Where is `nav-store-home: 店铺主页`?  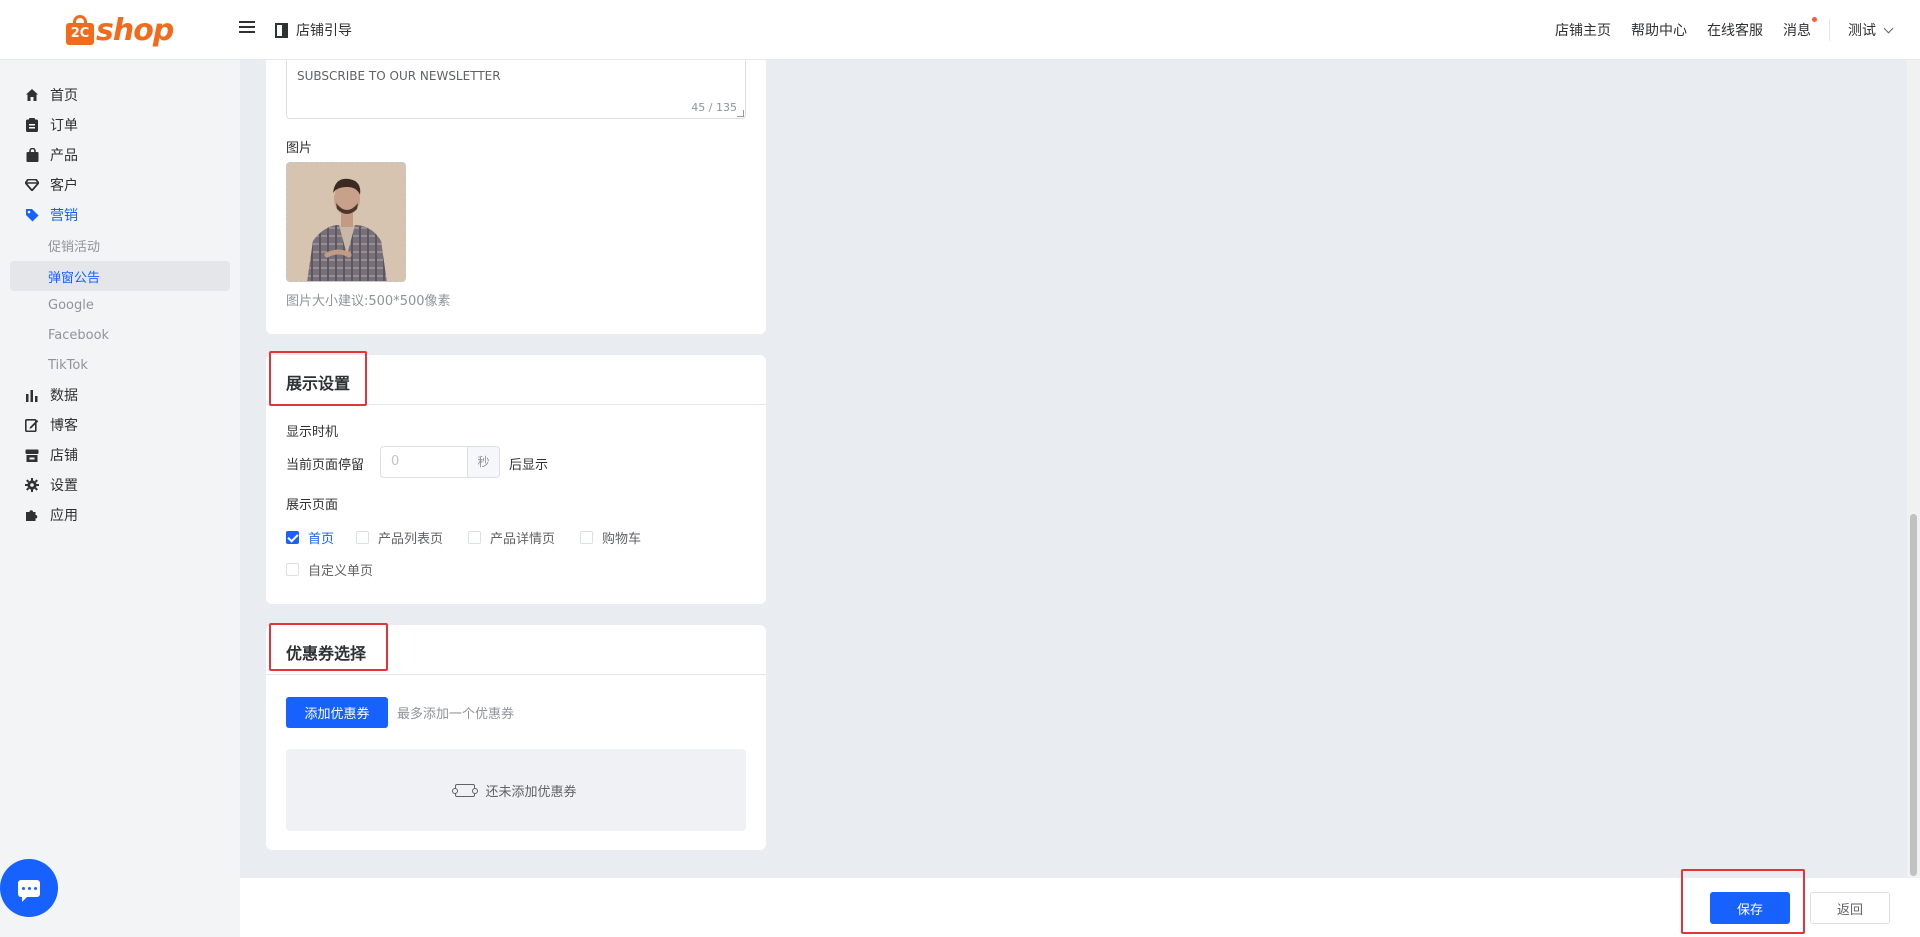
nav-store-home: 店铺主页 is located at coordinates (1583, 30).